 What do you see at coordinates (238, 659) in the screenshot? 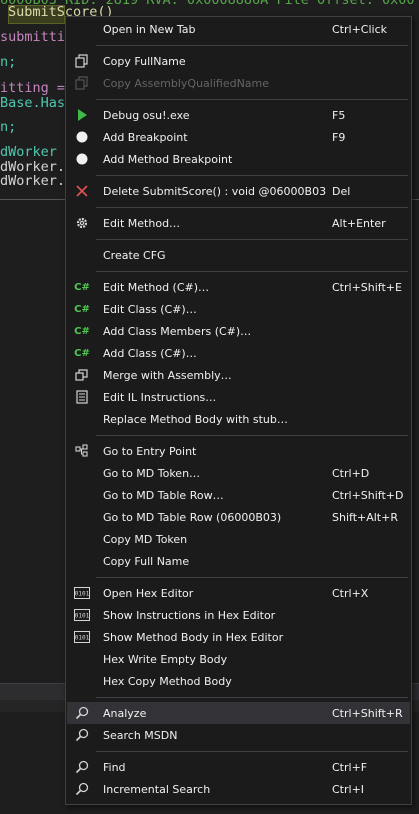
I see `menu-item-hex-write-empty-body: Hex Write Empty Body` at bounding box center [238, 659].